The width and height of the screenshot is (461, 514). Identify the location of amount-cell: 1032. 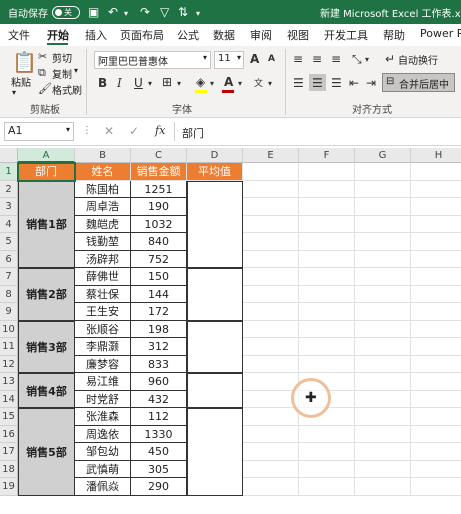
(159, 224).